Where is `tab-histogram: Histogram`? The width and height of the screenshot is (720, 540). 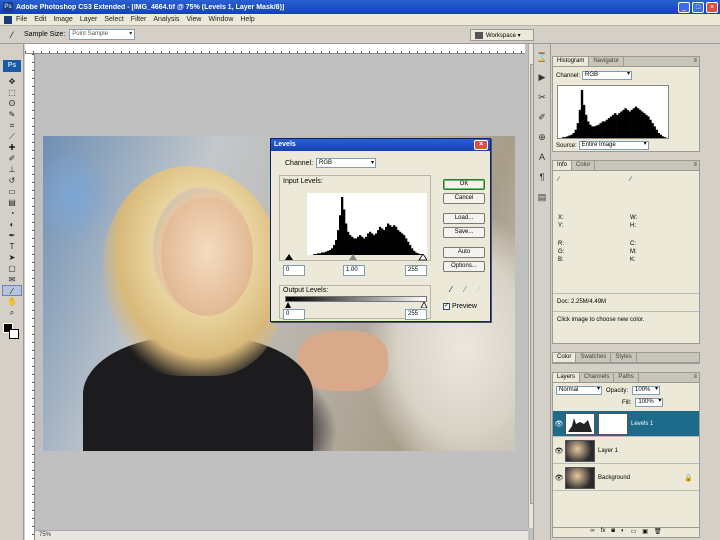
tab-histogram: Histogram is located at coordinates (571, 61).